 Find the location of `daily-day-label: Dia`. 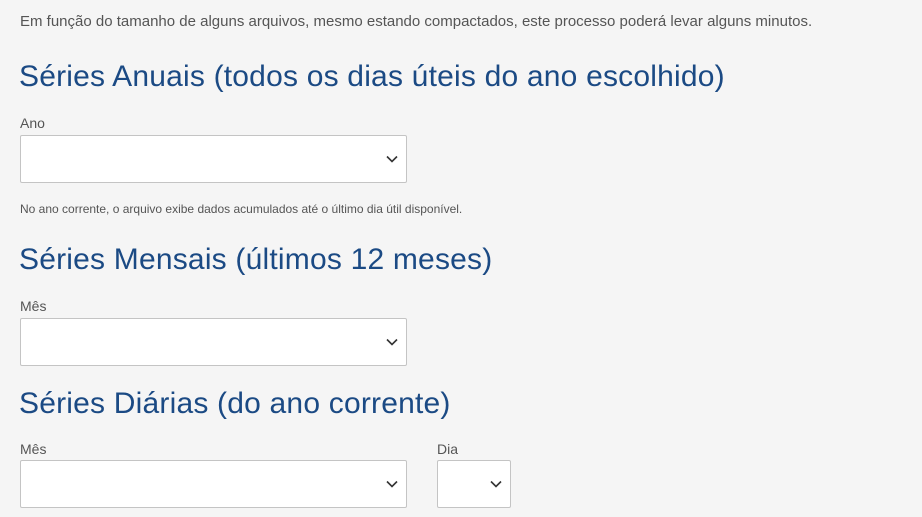

daily-day-label: Dia is located at coordinates (448, 449).